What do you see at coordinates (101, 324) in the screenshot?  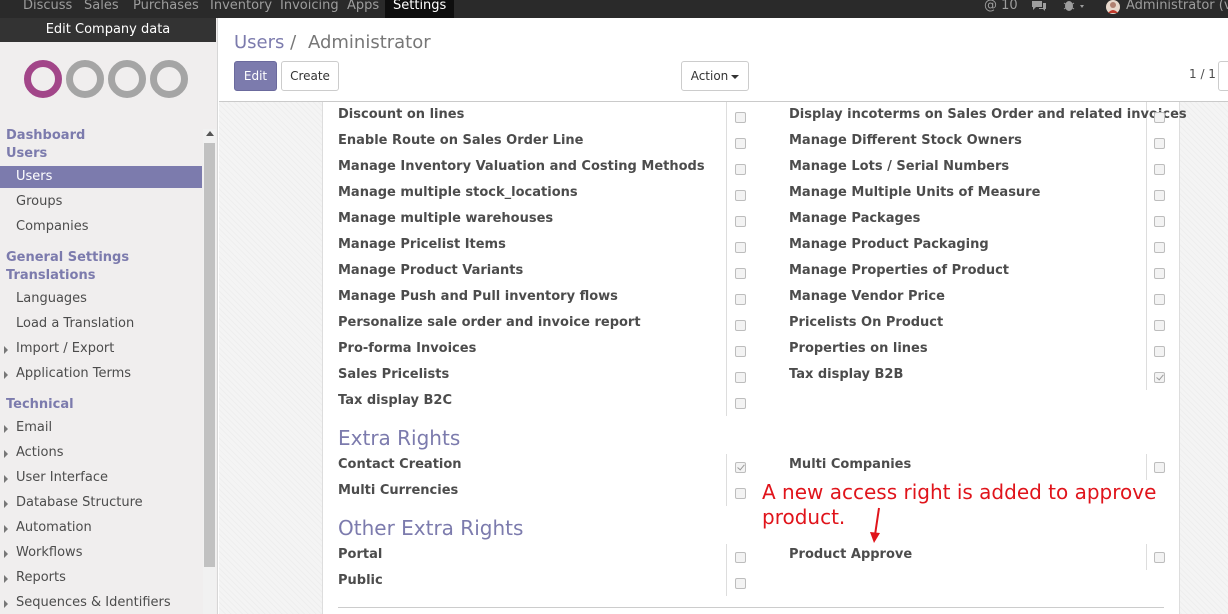 I see `sidebar-item-load-translation: Load a Translation` at bounding box center [101, 324].